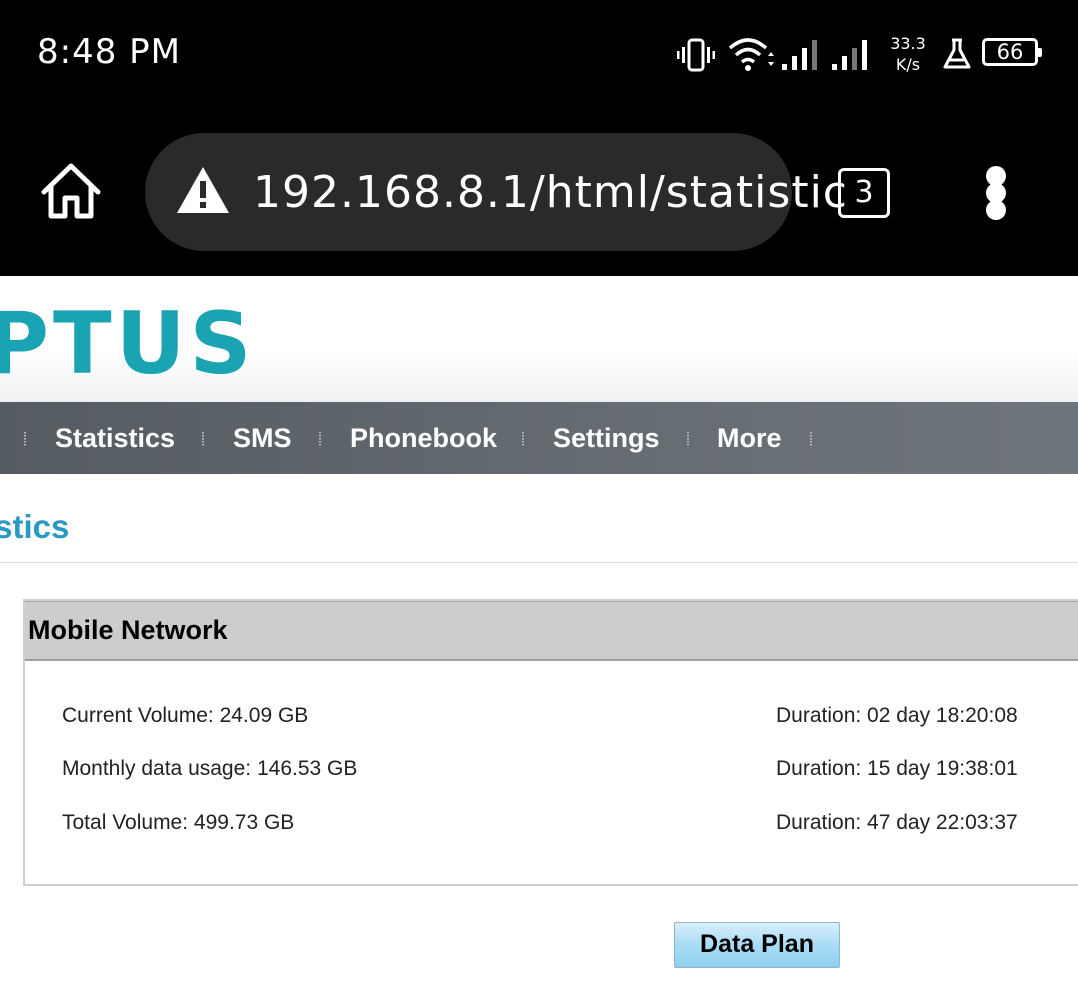 Image resolution: width=1078 pixels, height=990 pixels. Describe the element at coordinates (897, 715) in the screenshot. I see `current-duration: Duration: 02 day 18:20:08` at that location.